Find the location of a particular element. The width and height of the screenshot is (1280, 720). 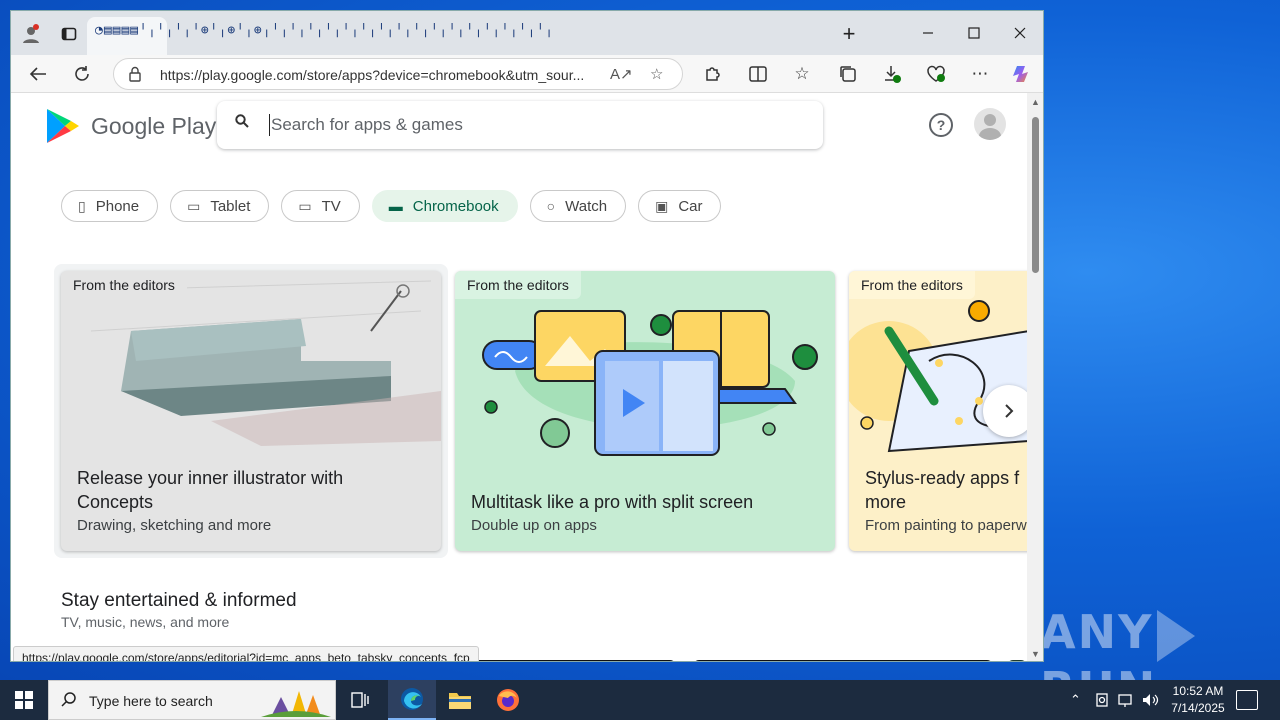

tray-chevron-icon: ⌃ is located at coordinates (1075, 700).